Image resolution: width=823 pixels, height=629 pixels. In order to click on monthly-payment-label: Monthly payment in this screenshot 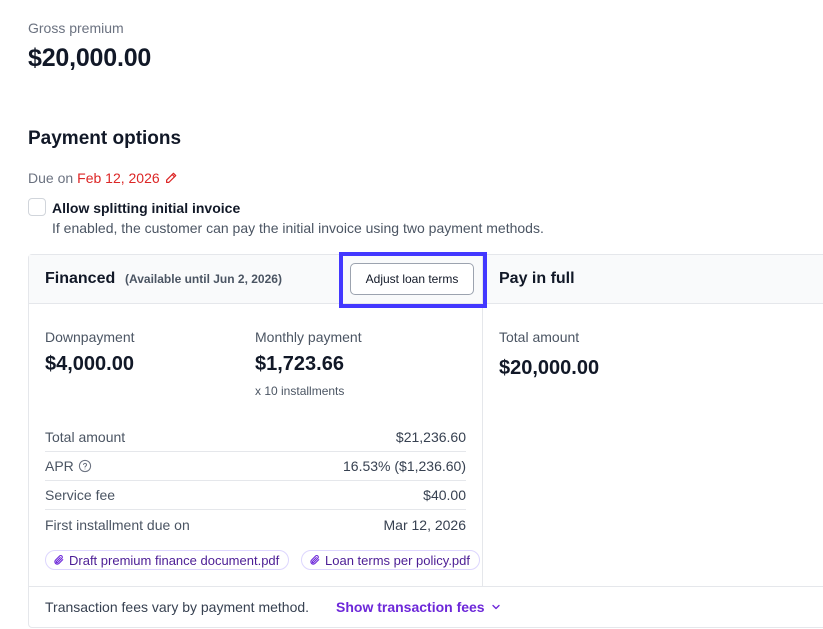, I will do `click(308, 337)`.